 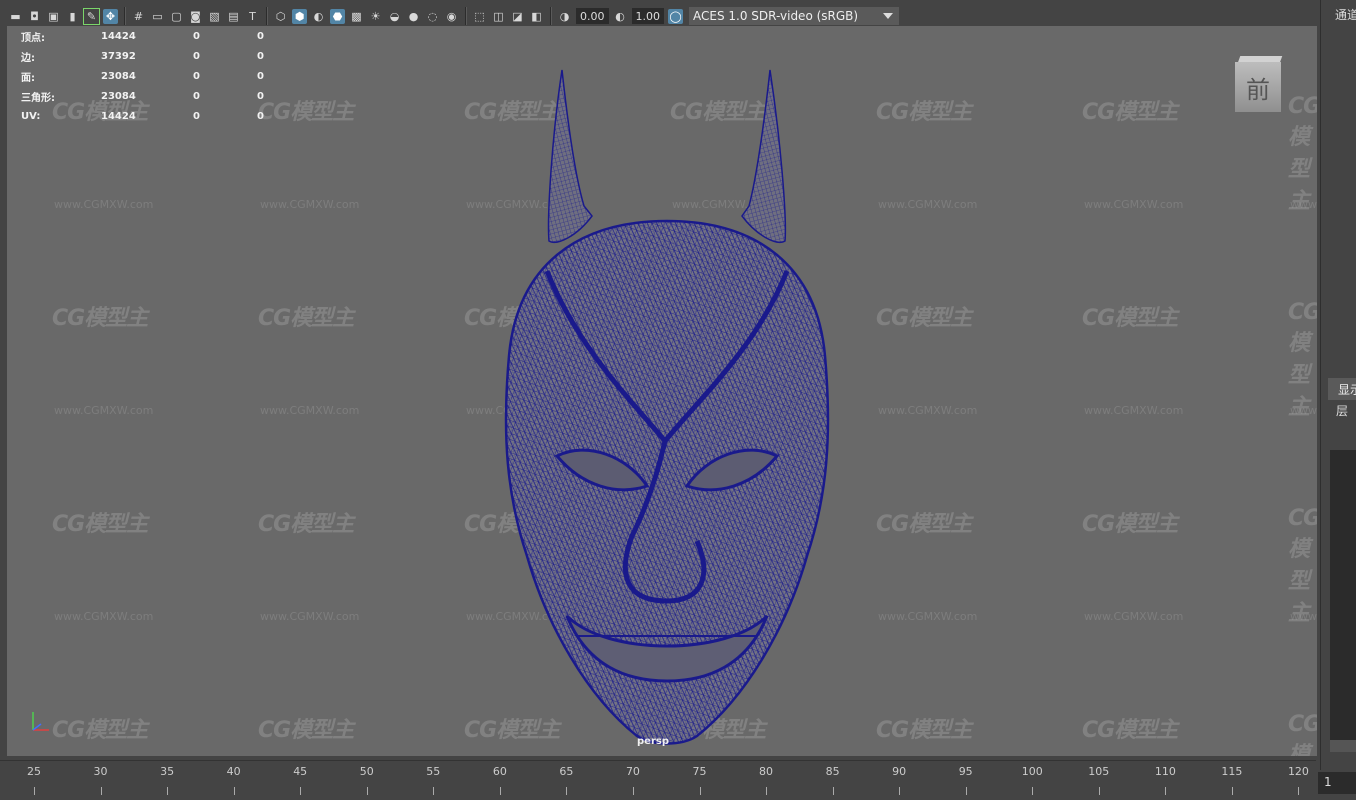 What do you see at coordinates (337, 16) in the screenshot?
I see `wireframe-on-shaded-icon: ⬣` at bounding box center [337, 16].